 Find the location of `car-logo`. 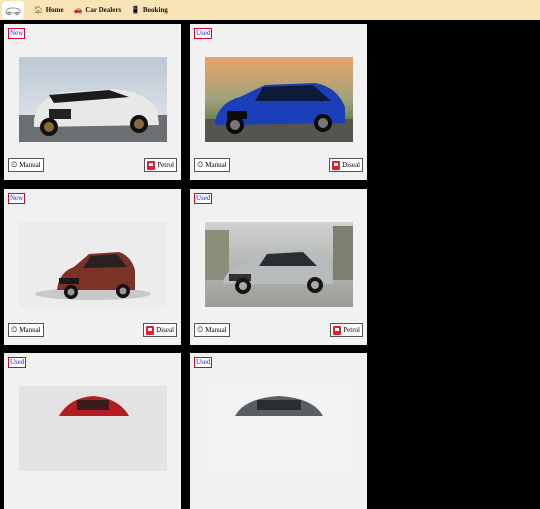

car-logo is located at coordinates (13, 10).